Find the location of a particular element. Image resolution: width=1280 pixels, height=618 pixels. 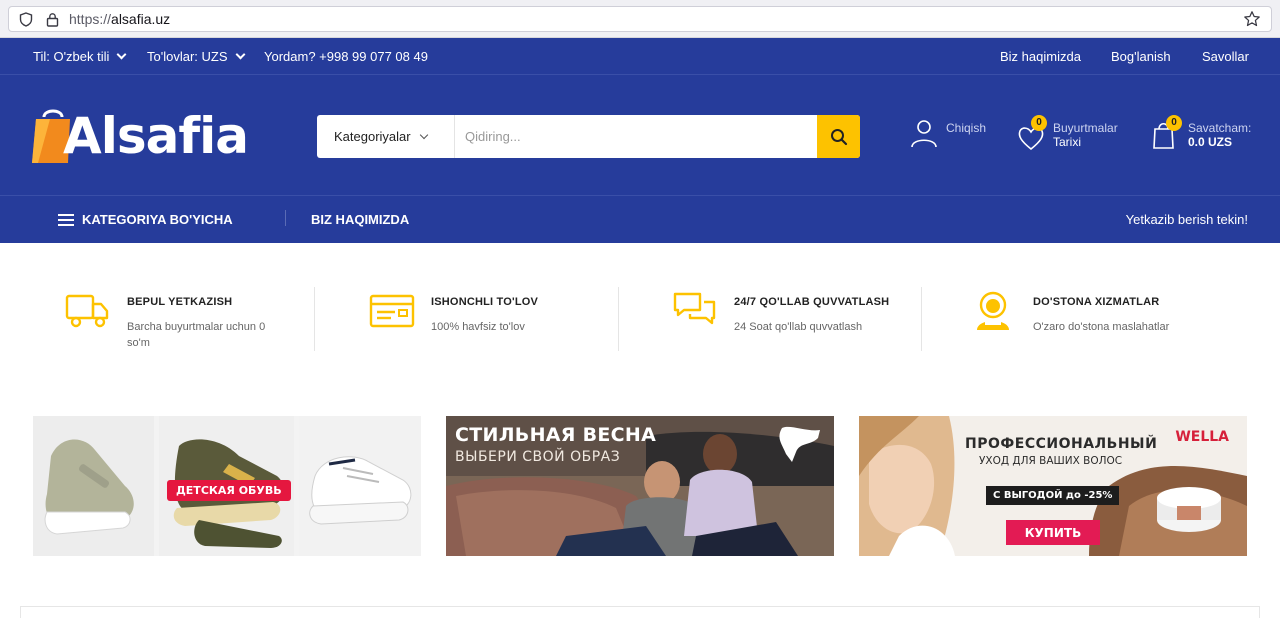

content-section-edge is located at coordinates (640, 612).